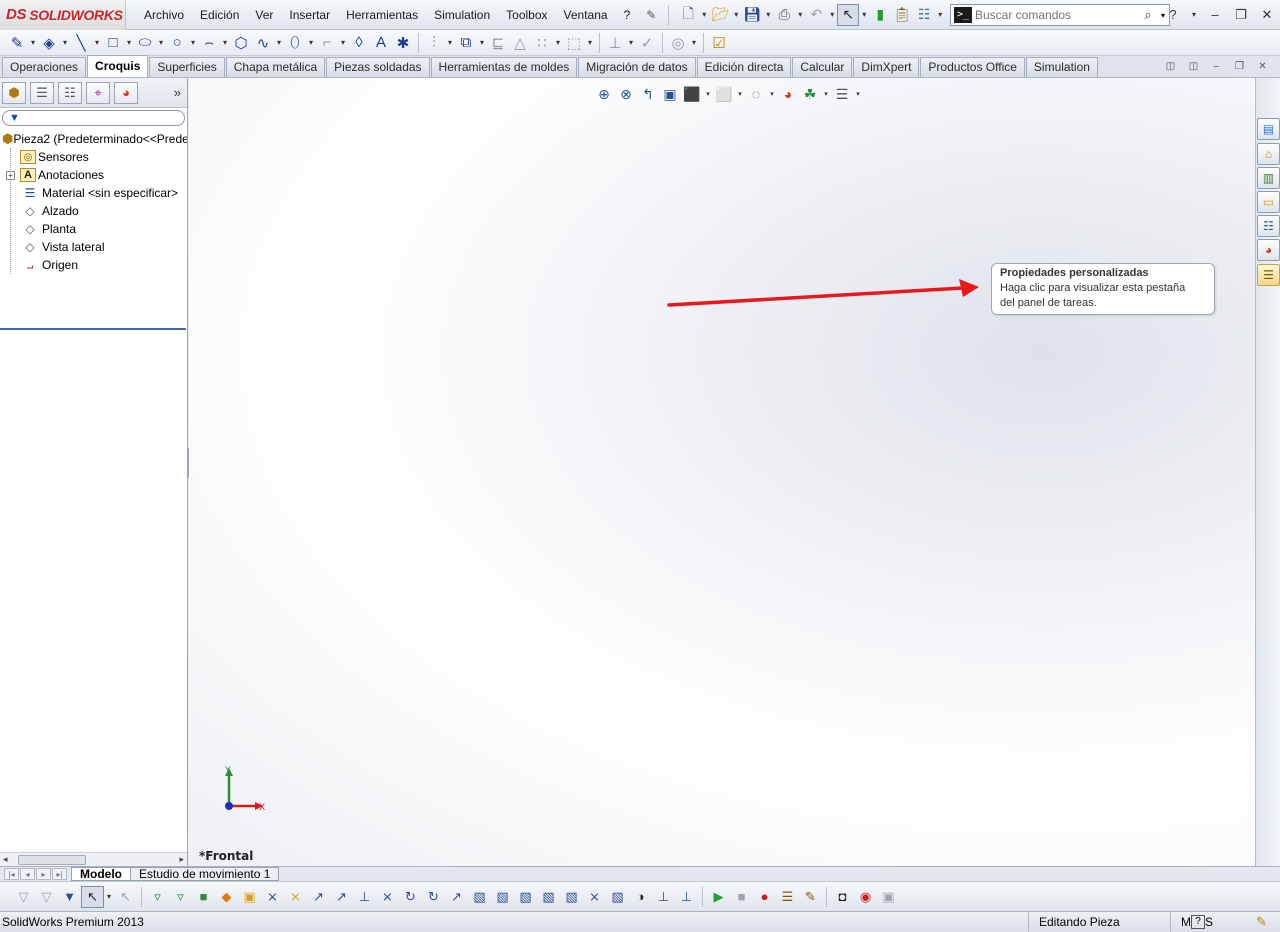 The height and width of the screenshot is (932, 1280). What do you see at coordinates (309, 15) in the screenshot?
I see `menu-insertar: Insertar` at bounding box center [309, 15].